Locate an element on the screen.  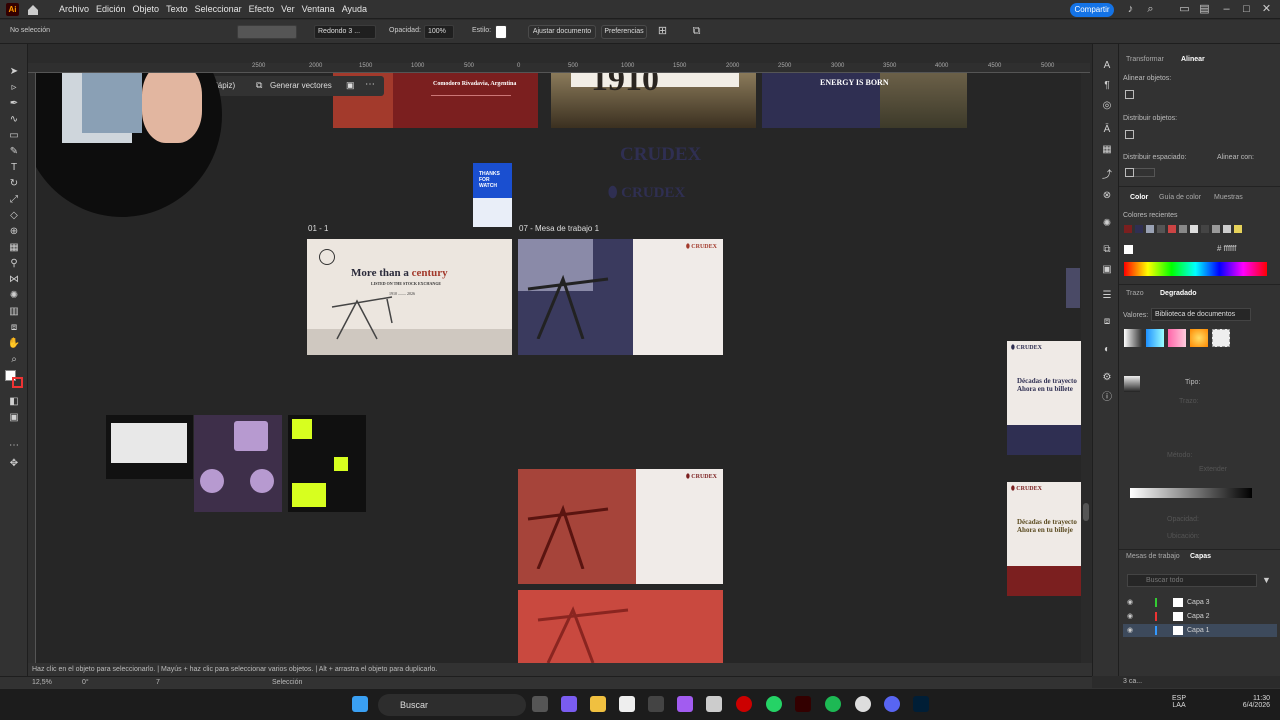
artboard-red-full is located at coordinates (620, 626).